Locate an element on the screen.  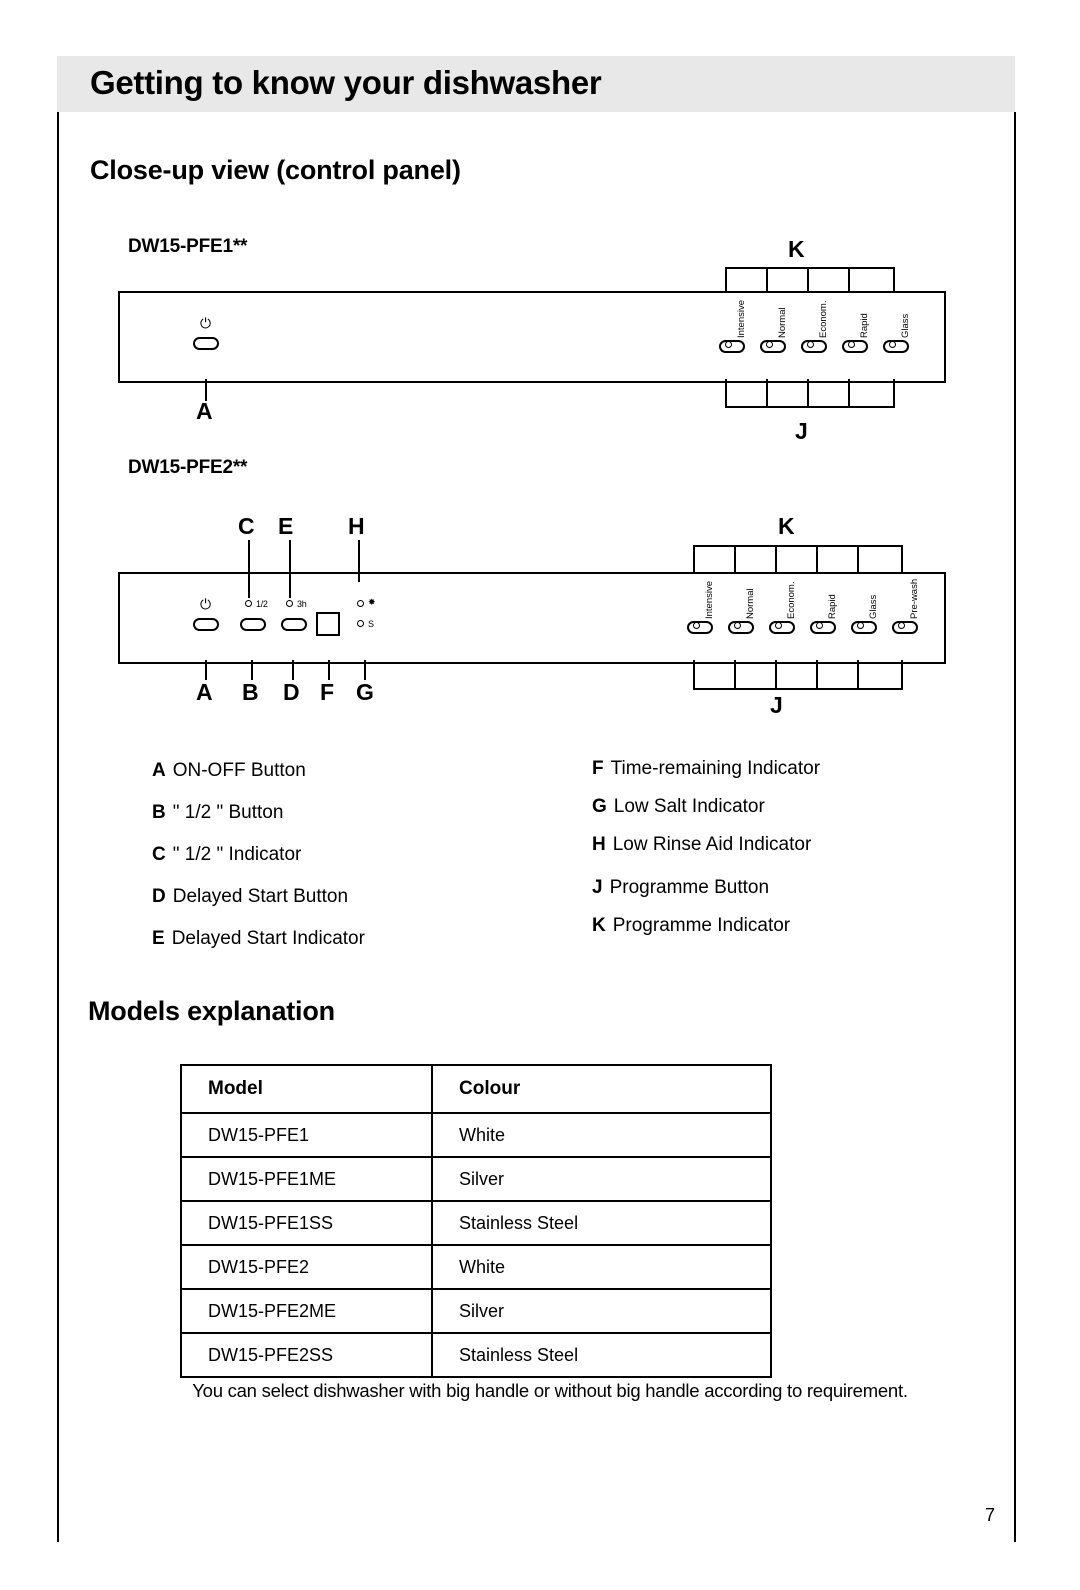
bracket-j-1-v4 is located at coordinates (849, 393).